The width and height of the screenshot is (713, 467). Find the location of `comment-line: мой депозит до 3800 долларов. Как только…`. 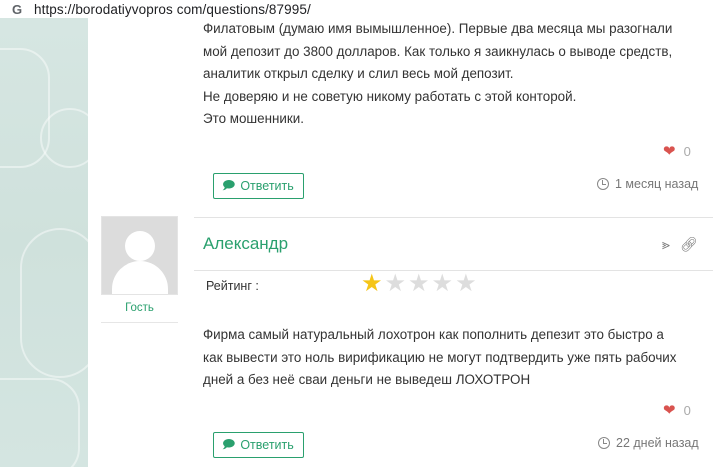

comment-line: мой депозит до 3800 долларов. Как только… is located at coordinates (438, 51).